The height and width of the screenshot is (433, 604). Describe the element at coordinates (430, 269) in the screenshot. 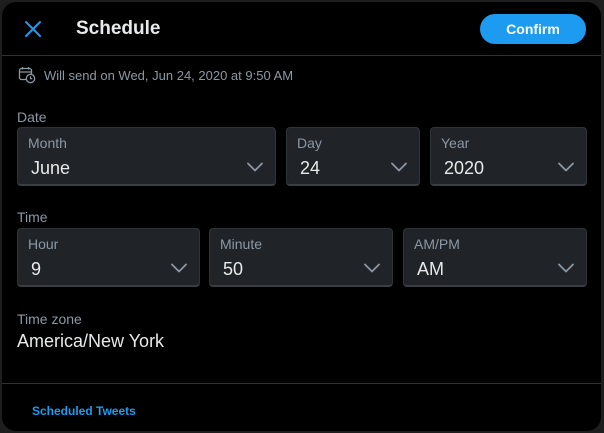

I see `ampm-value: AM` at that location.